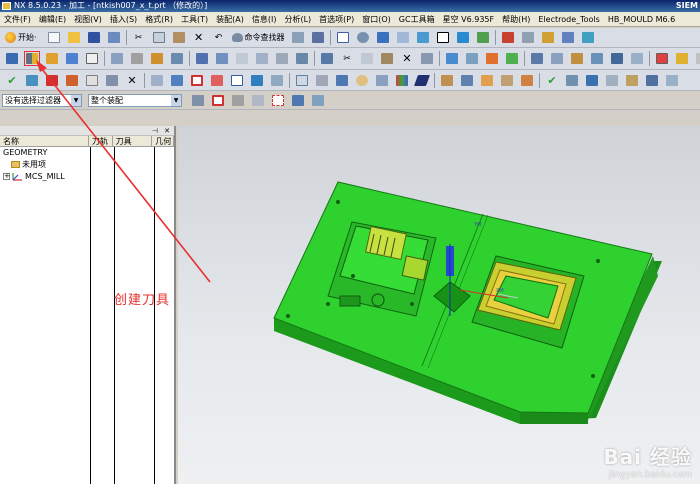  What do you see at coordinates (647, 457) in the screenshot?
I see `watermark-logo: Bai 经验` at bounding box center [647, 457].